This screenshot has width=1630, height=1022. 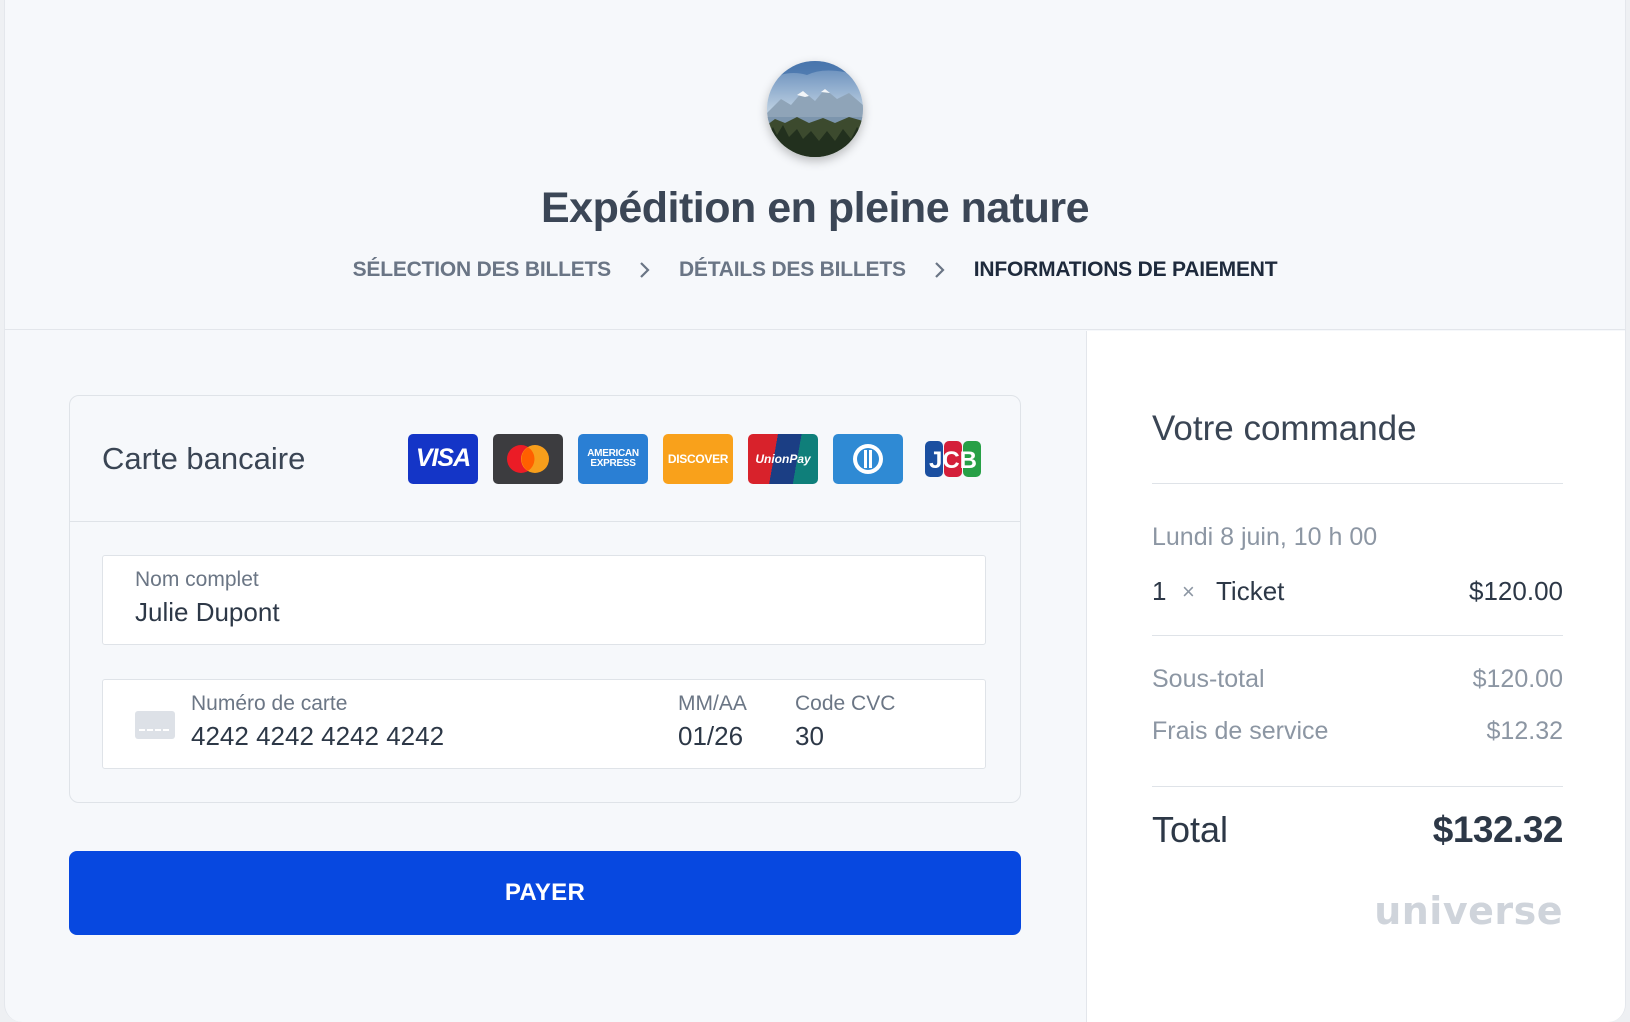 I want to click on amex-line2: EXPRESS, so click(x=613, y=463).